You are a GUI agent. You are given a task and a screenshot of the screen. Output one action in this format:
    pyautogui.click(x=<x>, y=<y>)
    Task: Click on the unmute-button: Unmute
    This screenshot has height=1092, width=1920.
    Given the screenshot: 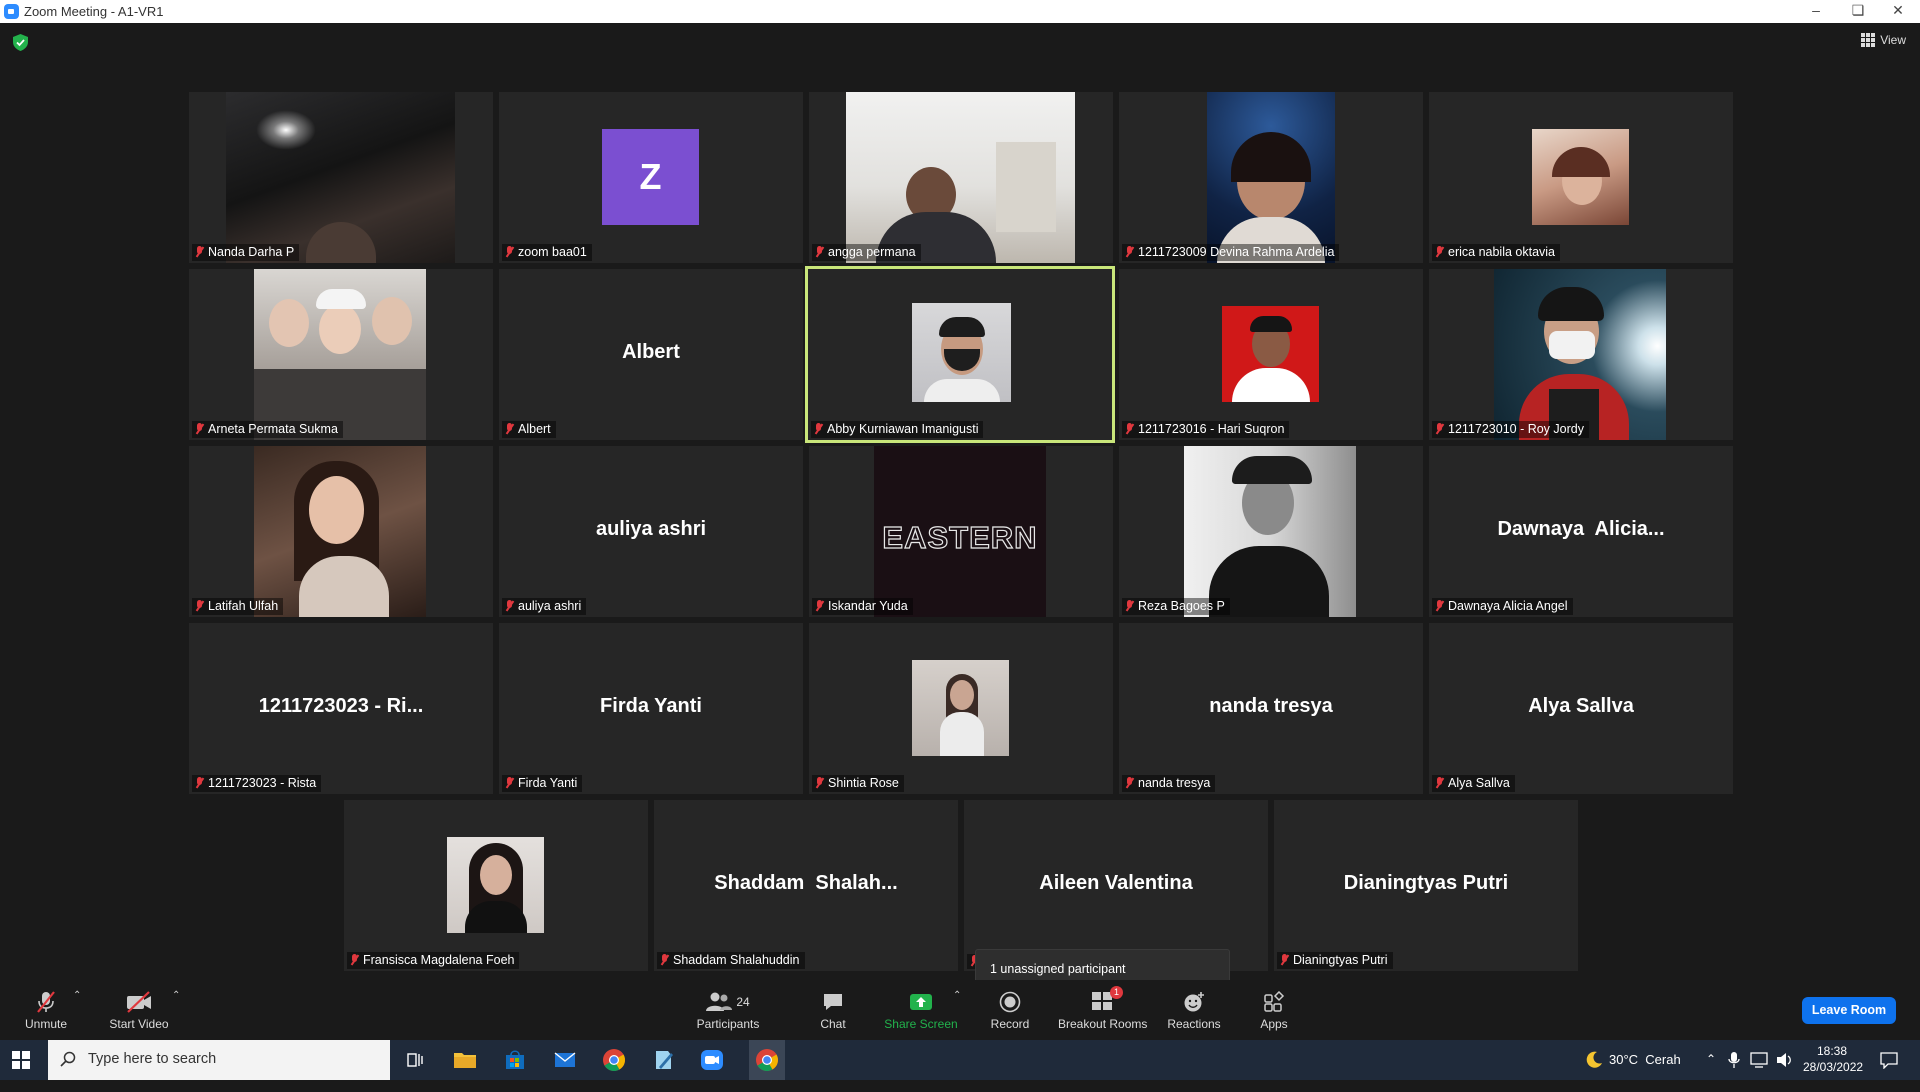 What is the action you would take?
    pyautogui.click(x=46, y=1010)
    